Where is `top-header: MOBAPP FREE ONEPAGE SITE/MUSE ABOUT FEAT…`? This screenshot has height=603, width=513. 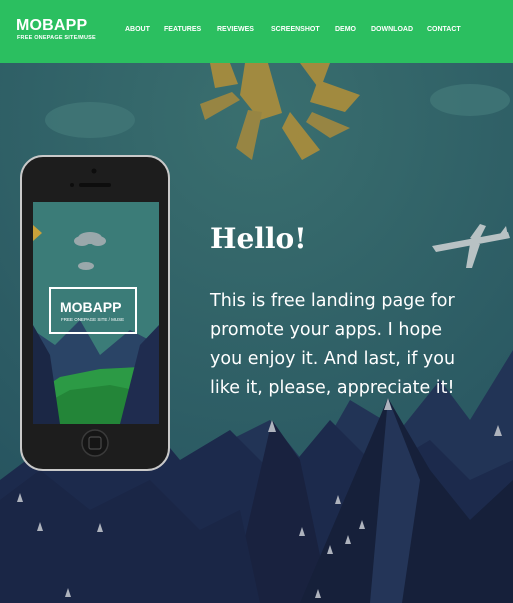 top-header: MOBAPP FREE ONEPAGE SITE/MUSE ABOUT FEAT… is located at coordinates (256, 31).